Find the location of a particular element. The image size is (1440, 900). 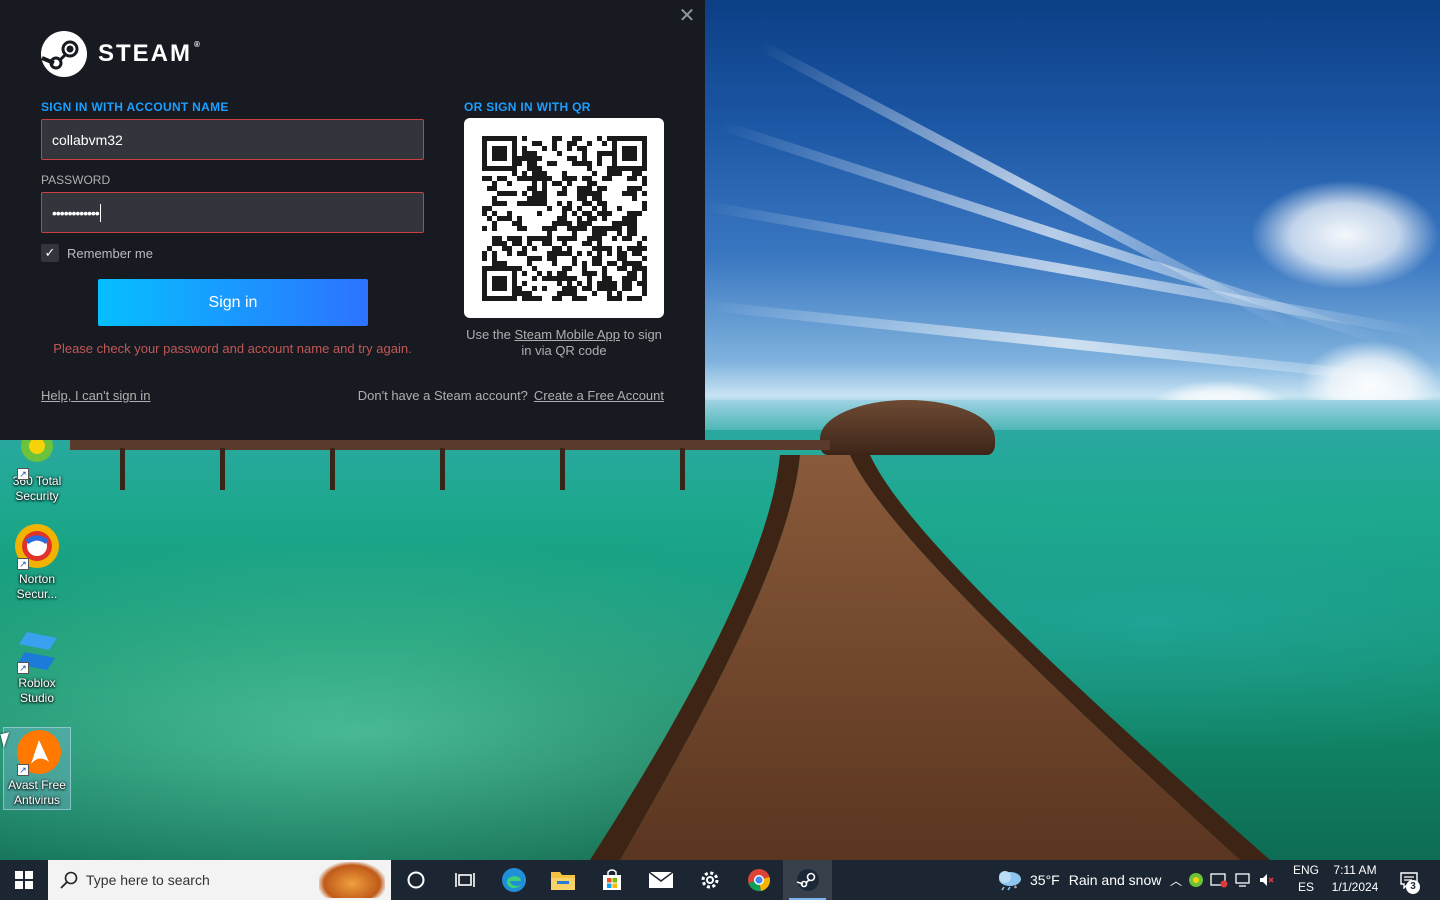

text-caret is located at coordinates (100, 212).